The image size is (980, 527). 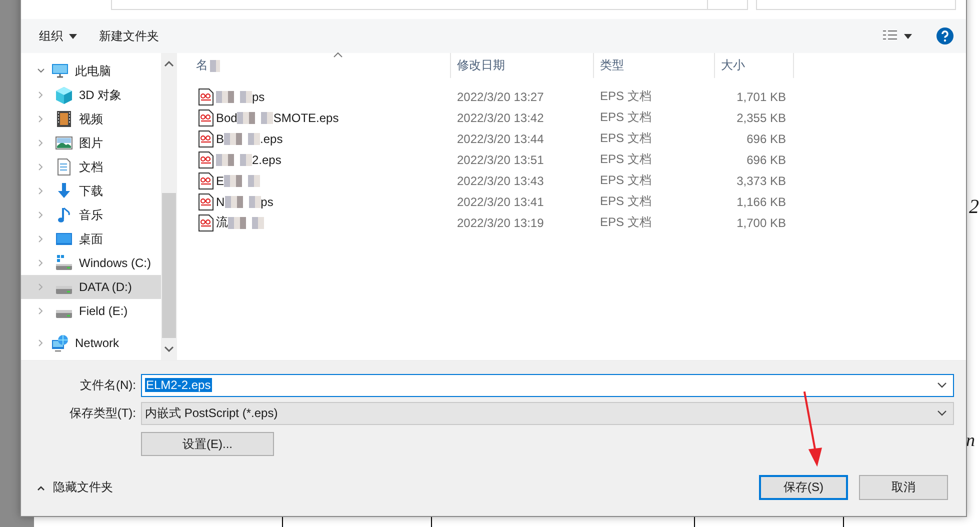 I want to click on table-cell-text: 1,166 KB, so click(x=761, y=202).